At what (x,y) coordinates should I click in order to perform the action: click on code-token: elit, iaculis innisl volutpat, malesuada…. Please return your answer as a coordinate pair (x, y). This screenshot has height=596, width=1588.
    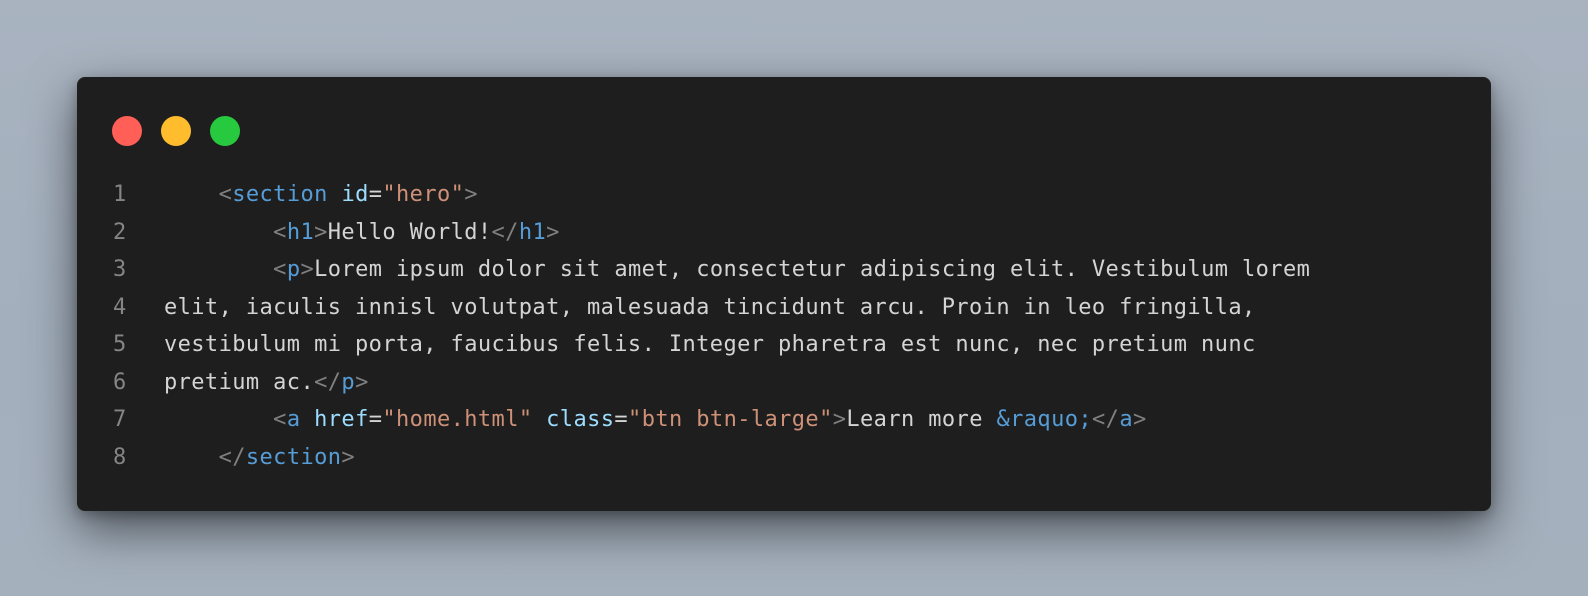
    Looking at the image, I should click on (710, 307).